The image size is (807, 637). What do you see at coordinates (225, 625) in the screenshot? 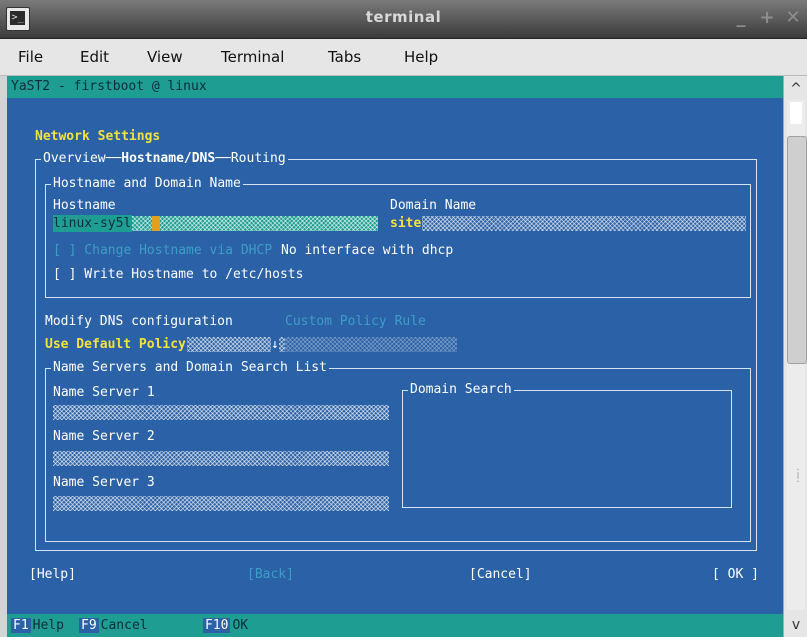
I see `fkey-f10: F10 OK` at bounding box center [225, 625].